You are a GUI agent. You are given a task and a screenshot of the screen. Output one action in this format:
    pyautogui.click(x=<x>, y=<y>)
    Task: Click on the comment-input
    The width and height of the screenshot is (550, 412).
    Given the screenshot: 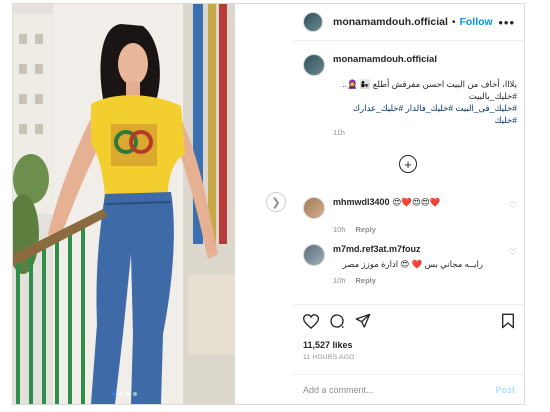 What is the action you would take?
    pyautogui.click(x=399, y=389)
    